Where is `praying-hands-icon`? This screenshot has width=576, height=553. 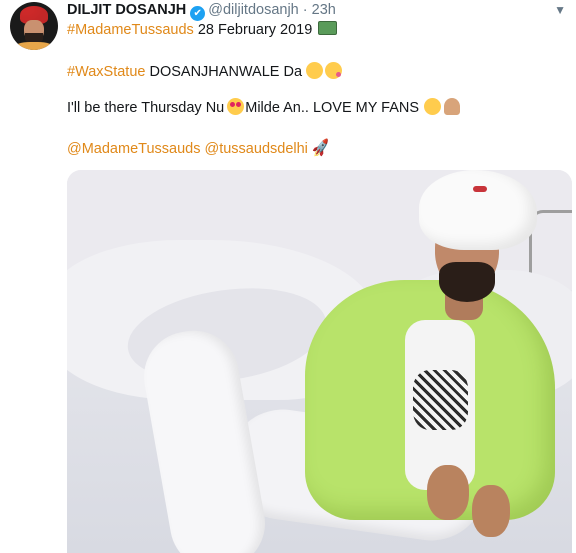 praying-hands-icon is located at coordinates (452, 106).